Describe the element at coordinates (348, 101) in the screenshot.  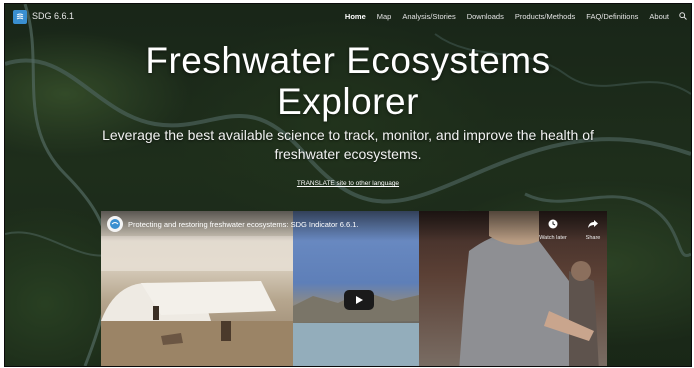
I see `page-title-line-2: Explorer` at that location.